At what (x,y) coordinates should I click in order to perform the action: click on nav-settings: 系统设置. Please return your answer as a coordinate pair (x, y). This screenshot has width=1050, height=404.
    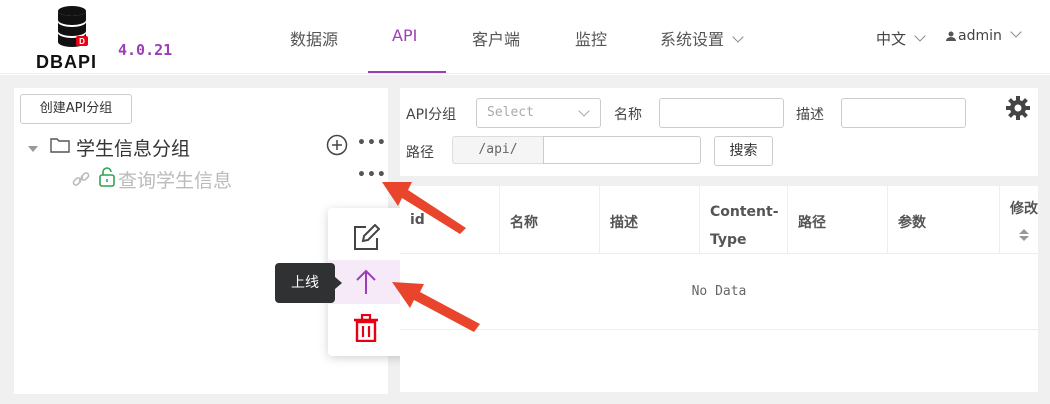
    Looking at the image, I should click on (702, 38).